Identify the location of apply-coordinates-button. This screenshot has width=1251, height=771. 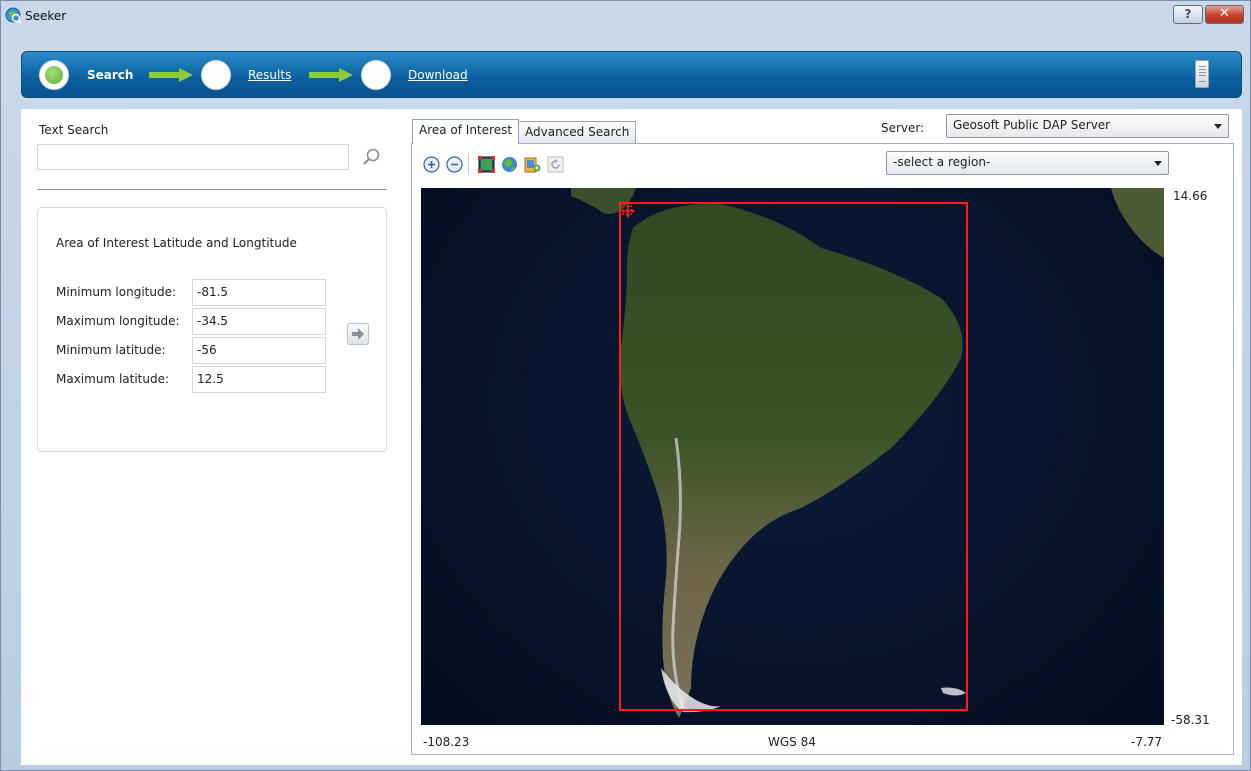
(358, 334).